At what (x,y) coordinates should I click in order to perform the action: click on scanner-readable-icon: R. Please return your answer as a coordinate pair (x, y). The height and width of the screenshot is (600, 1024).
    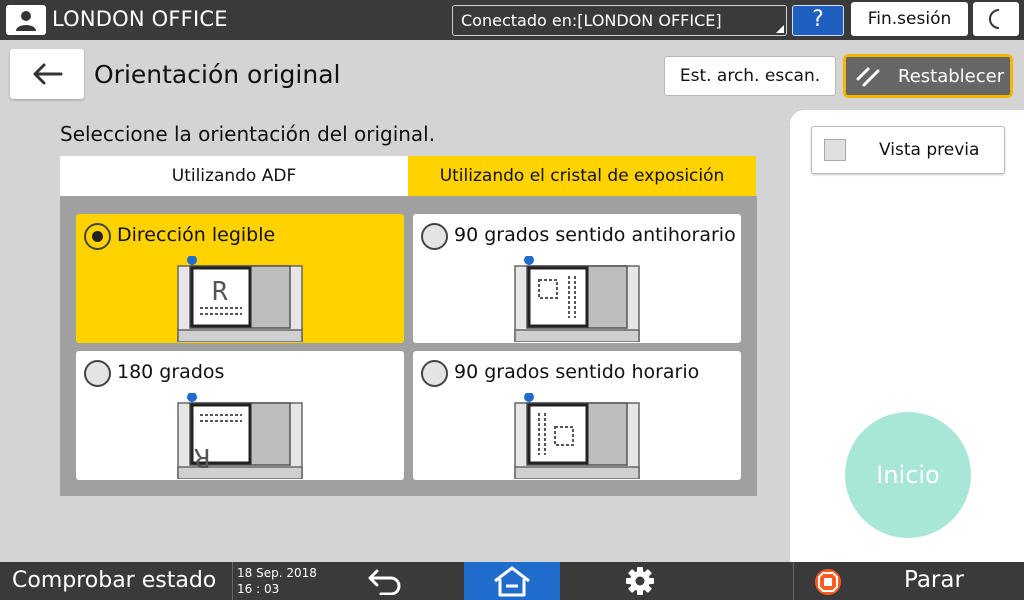
    Looking at the image, I should click on (240, 299).